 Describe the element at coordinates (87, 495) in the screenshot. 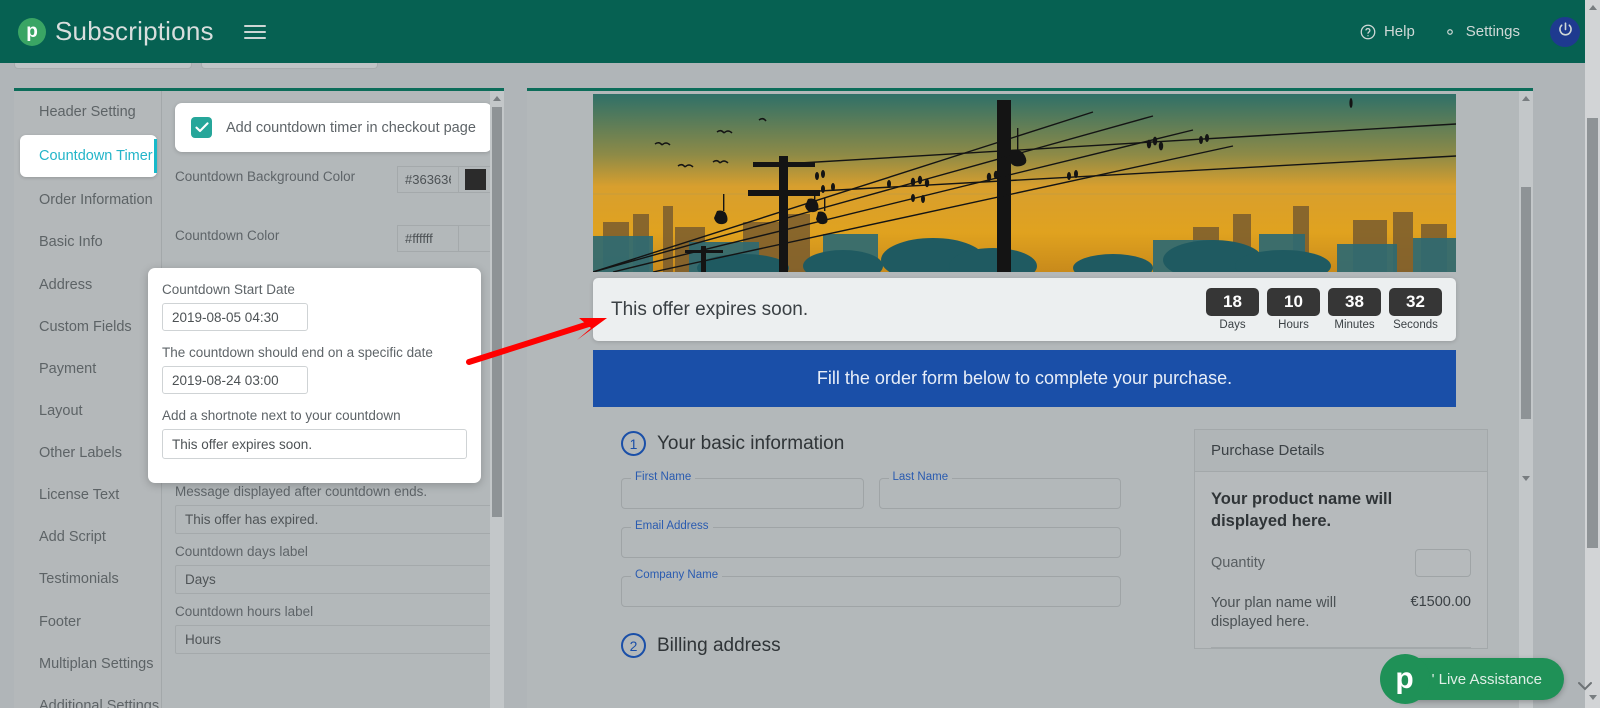

I see `sidebar-item-license-text: License Text` at that location.